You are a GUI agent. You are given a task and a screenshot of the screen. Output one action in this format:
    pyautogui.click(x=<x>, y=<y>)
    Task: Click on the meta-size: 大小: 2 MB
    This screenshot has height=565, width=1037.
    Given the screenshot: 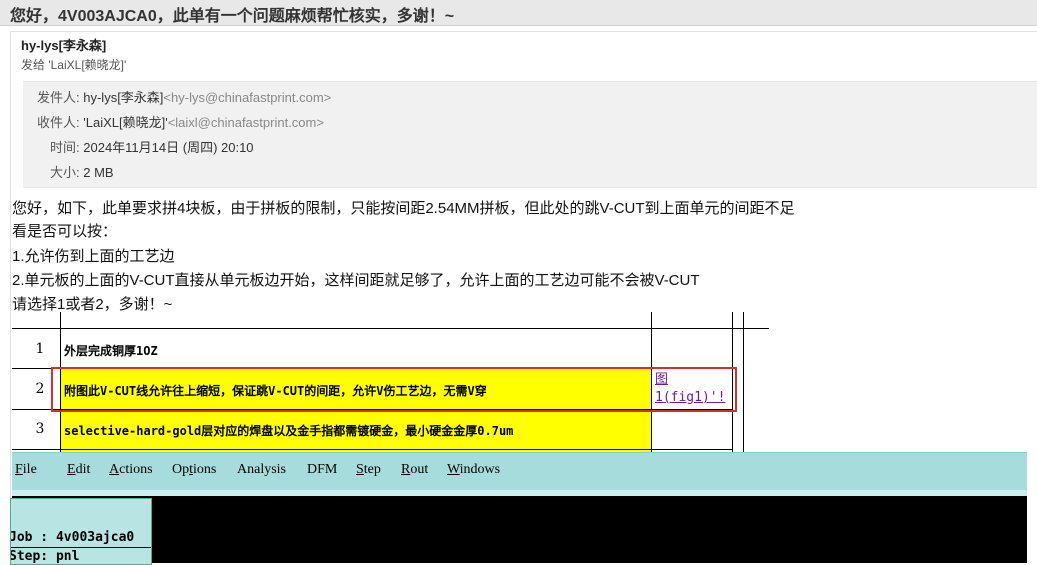 What is the action you would take?
    pyautogui.click(x=82, y=171)
    